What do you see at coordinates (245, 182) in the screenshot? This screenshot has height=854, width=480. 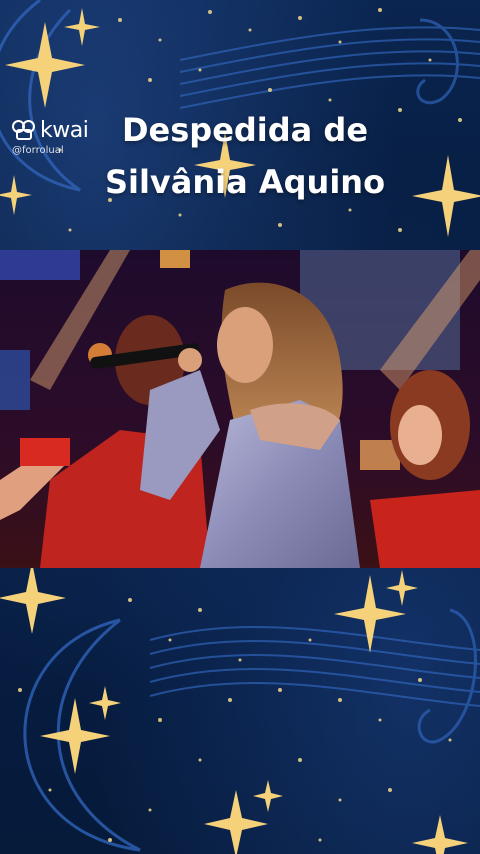 I see `title-line-2: Silvânia Aquino` at bounding box center [245, 182].